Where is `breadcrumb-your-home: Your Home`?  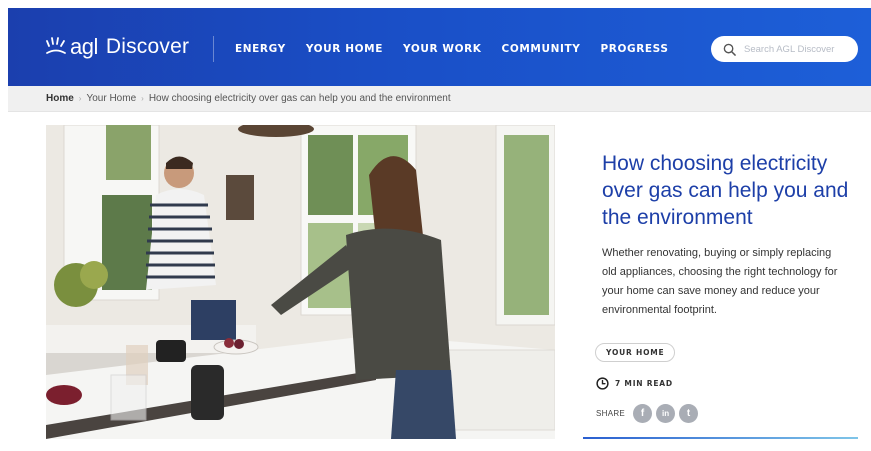
breadcrumb-your-home: Your Home is located at coordinates (111, 98).